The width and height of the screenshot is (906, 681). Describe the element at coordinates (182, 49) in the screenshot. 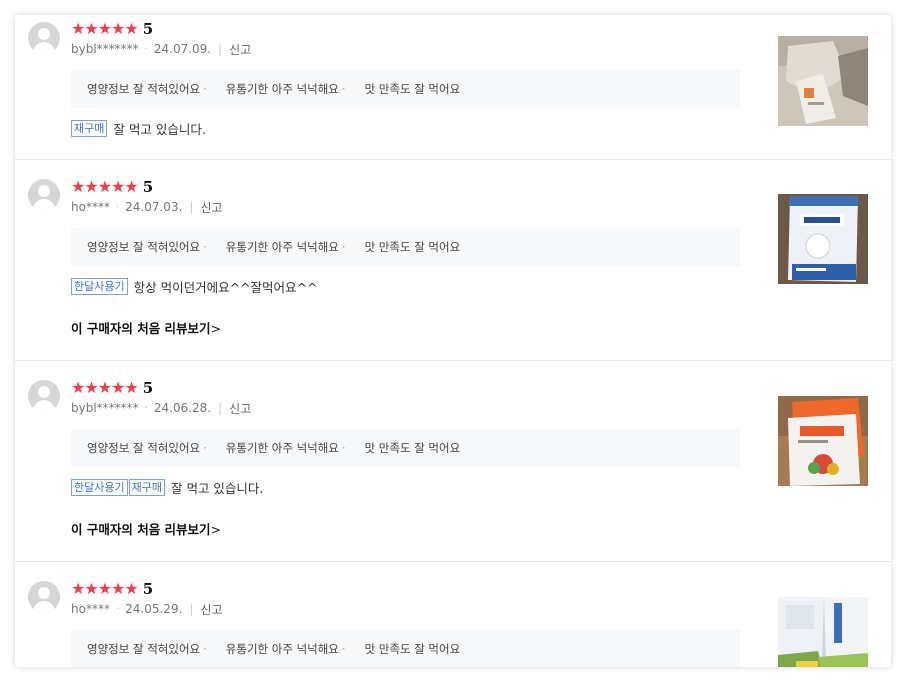

I see `review-date: 24.07.09.` at that location.